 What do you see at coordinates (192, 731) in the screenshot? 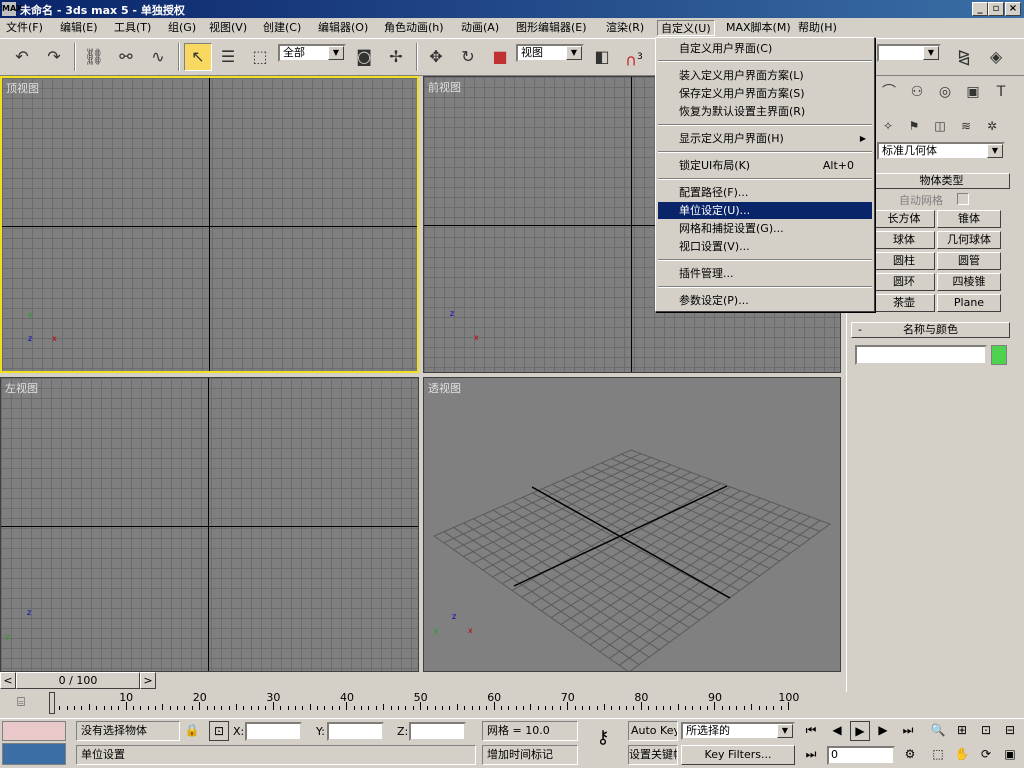
I see `lock-selection-icon: 🔒` at bounding box center [192, 731].